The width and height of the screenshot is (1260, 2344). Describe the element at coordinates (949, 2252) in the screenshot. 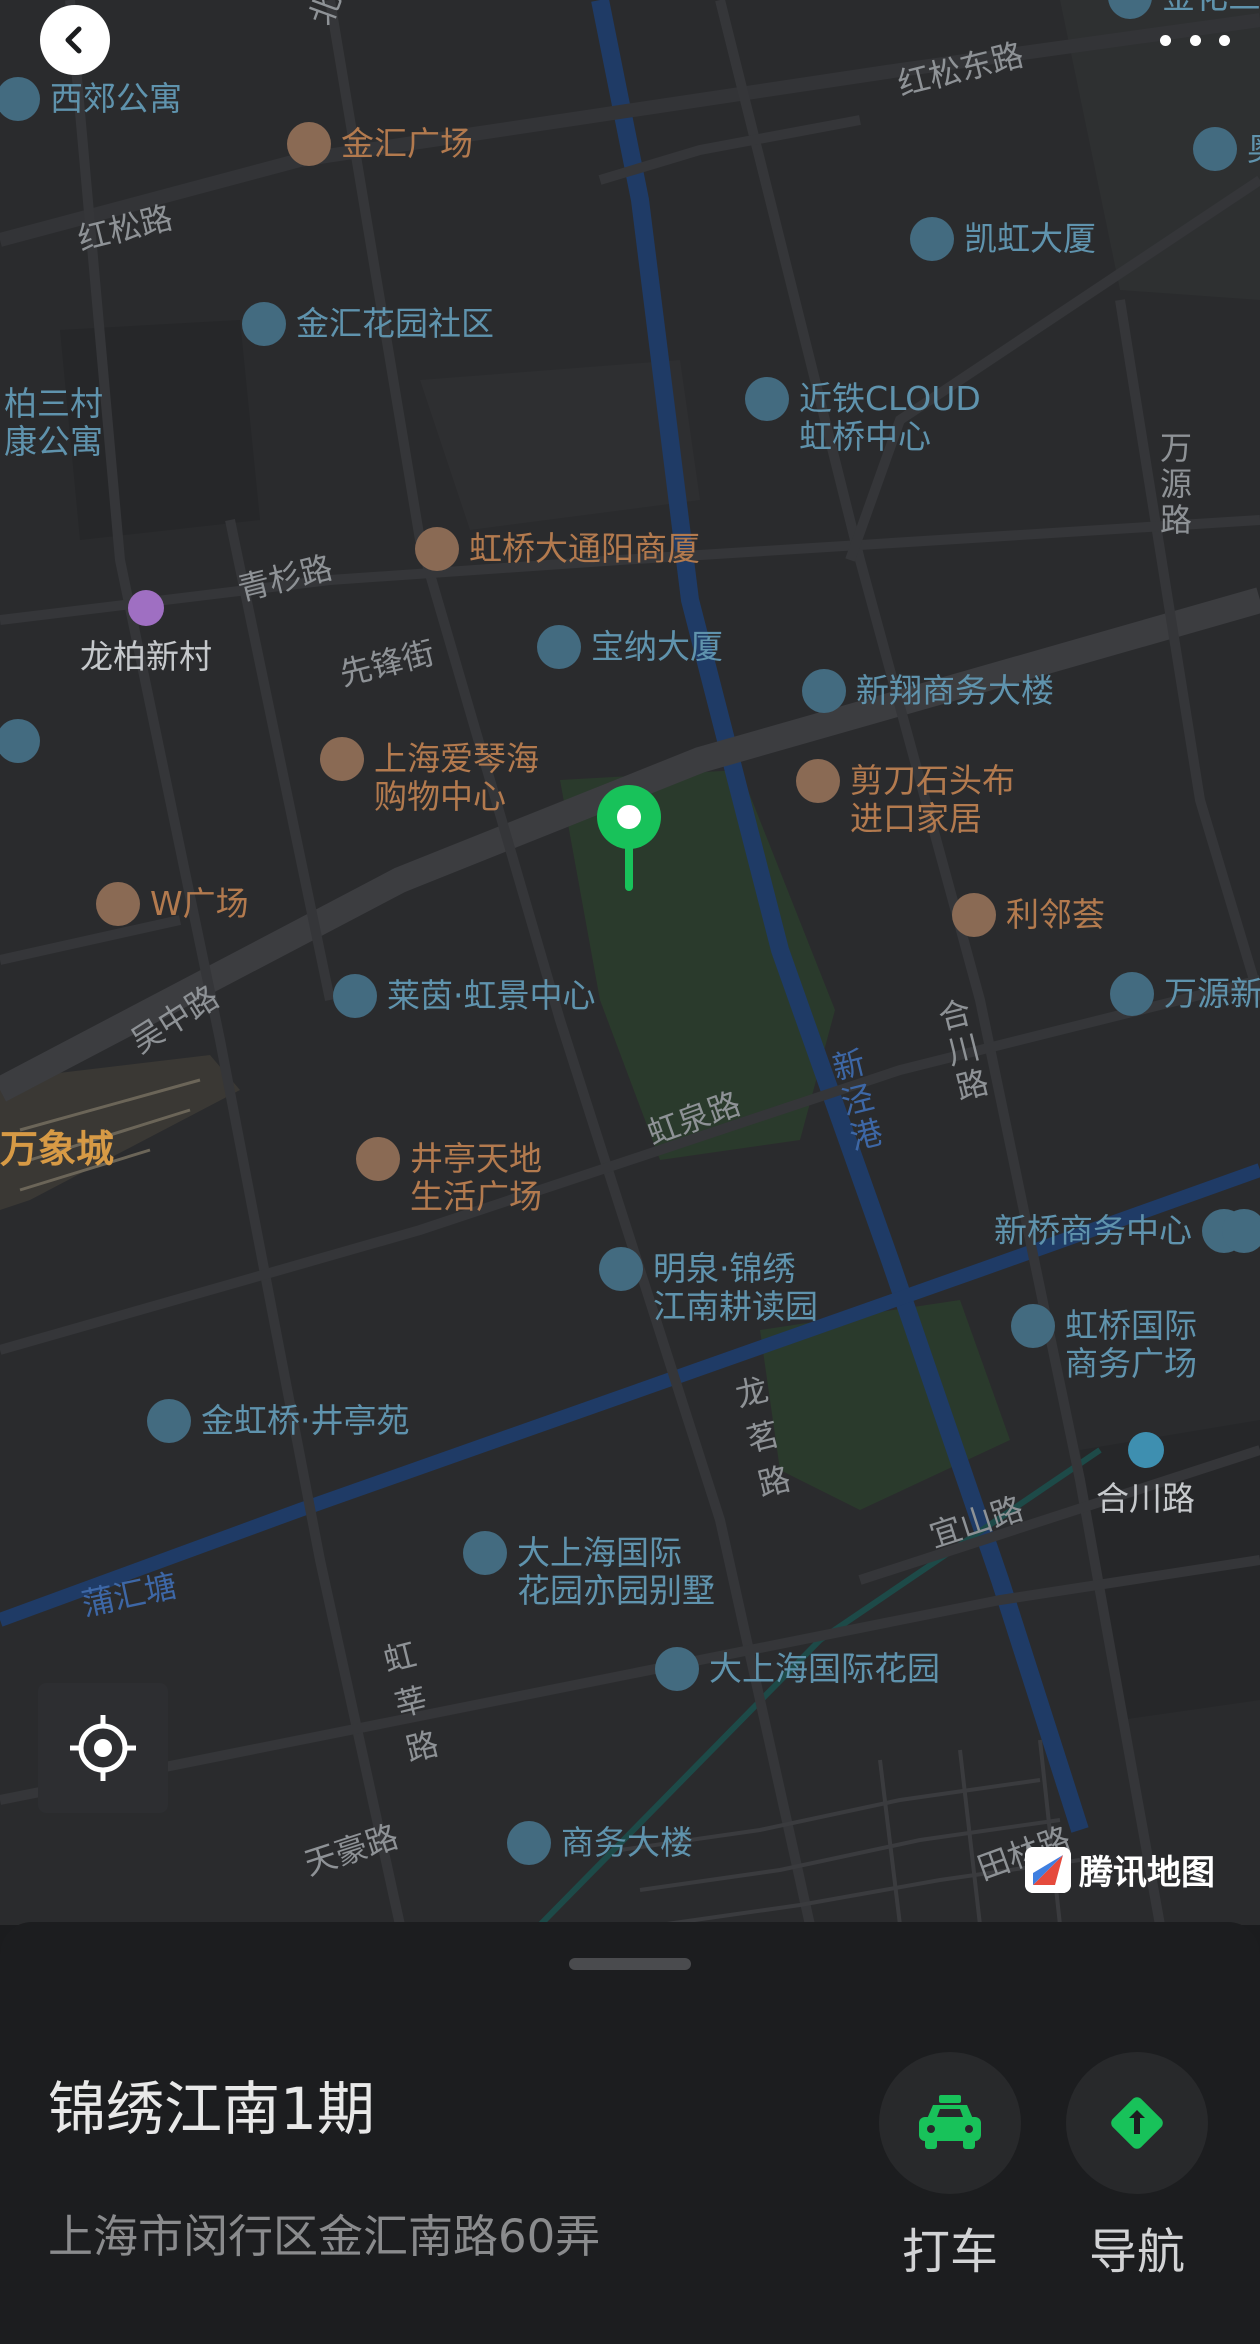

I see `taxi-label: 打车` at that location.